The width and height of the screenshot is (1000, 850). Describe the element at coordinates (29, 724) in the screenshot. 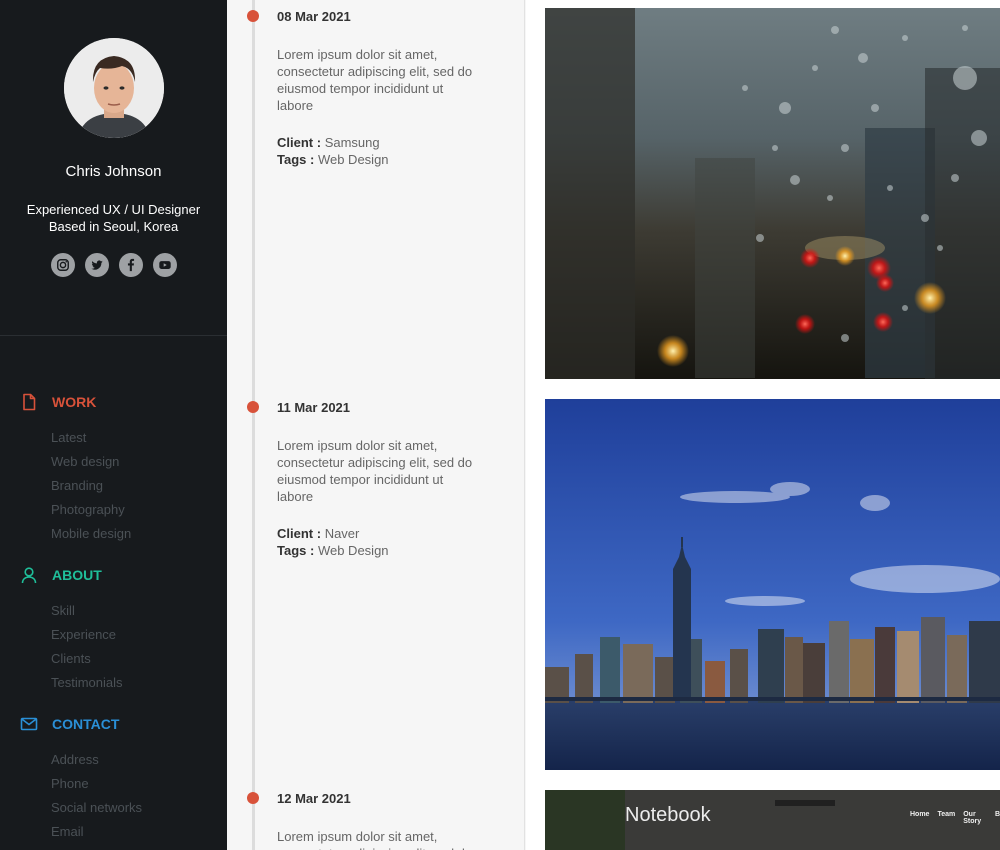

I see `mail-icon` at that location.